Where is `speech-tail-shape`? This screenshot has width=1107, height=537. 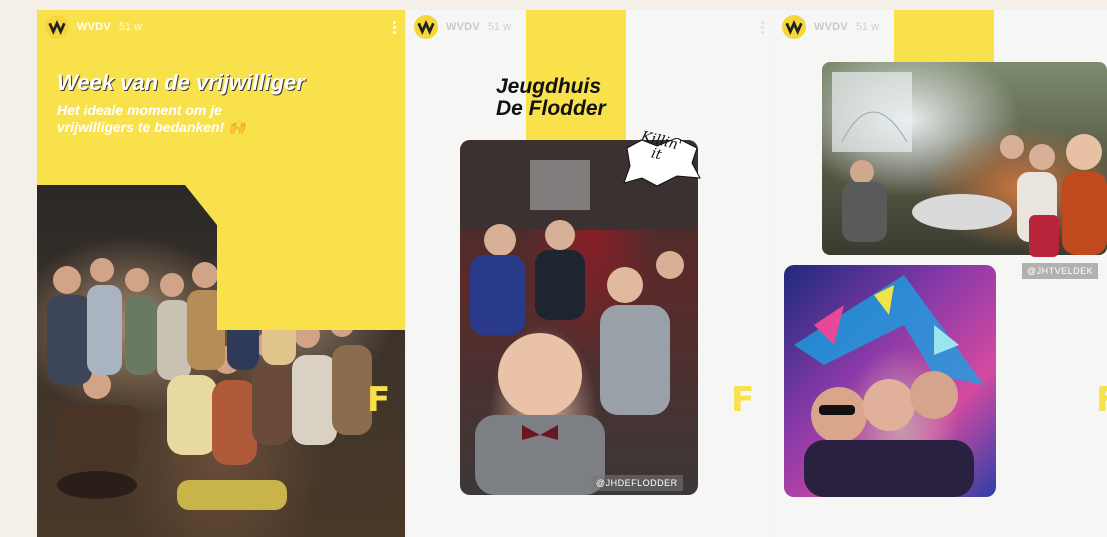 speech-tail-shape is located at coordinates (201, 205).